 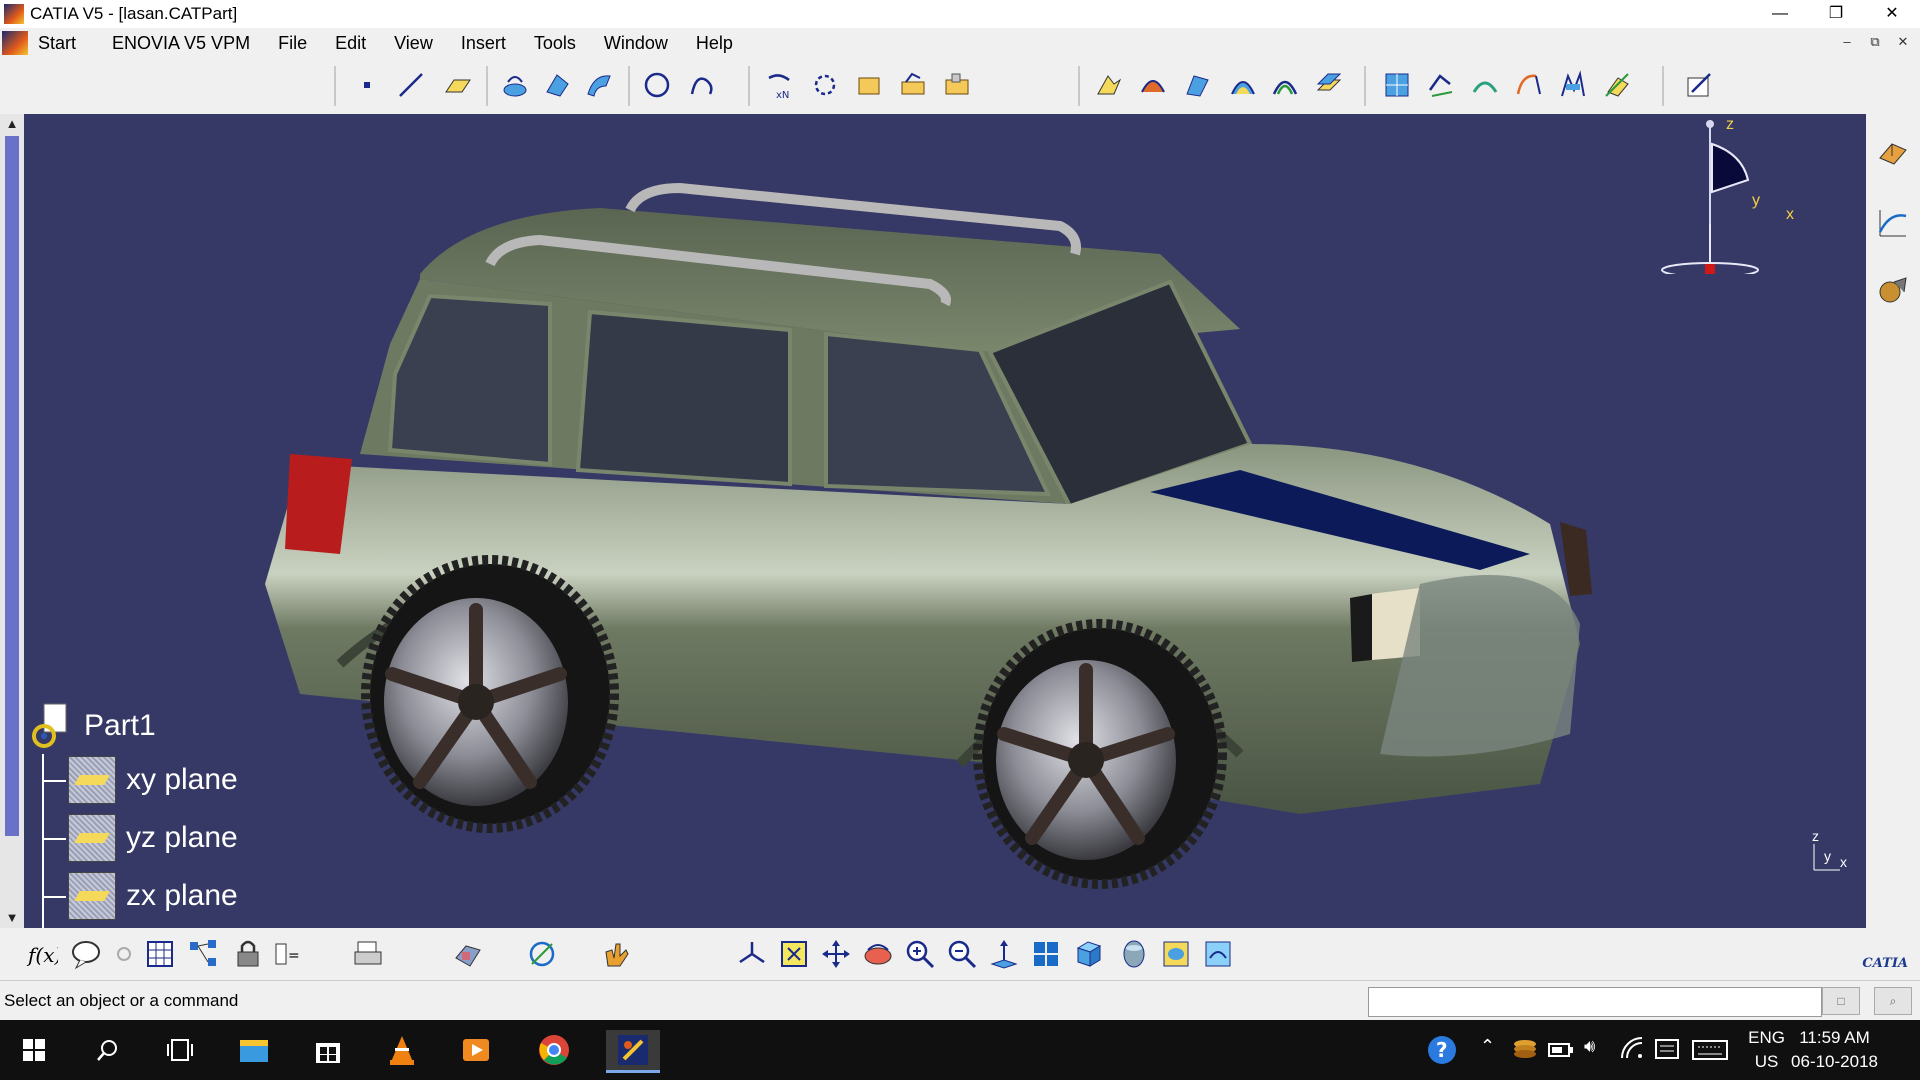 What do you see at coordinates (1329, 85) in the screenshot?
I see `translate-icon` at bounding box center [1329, 85].